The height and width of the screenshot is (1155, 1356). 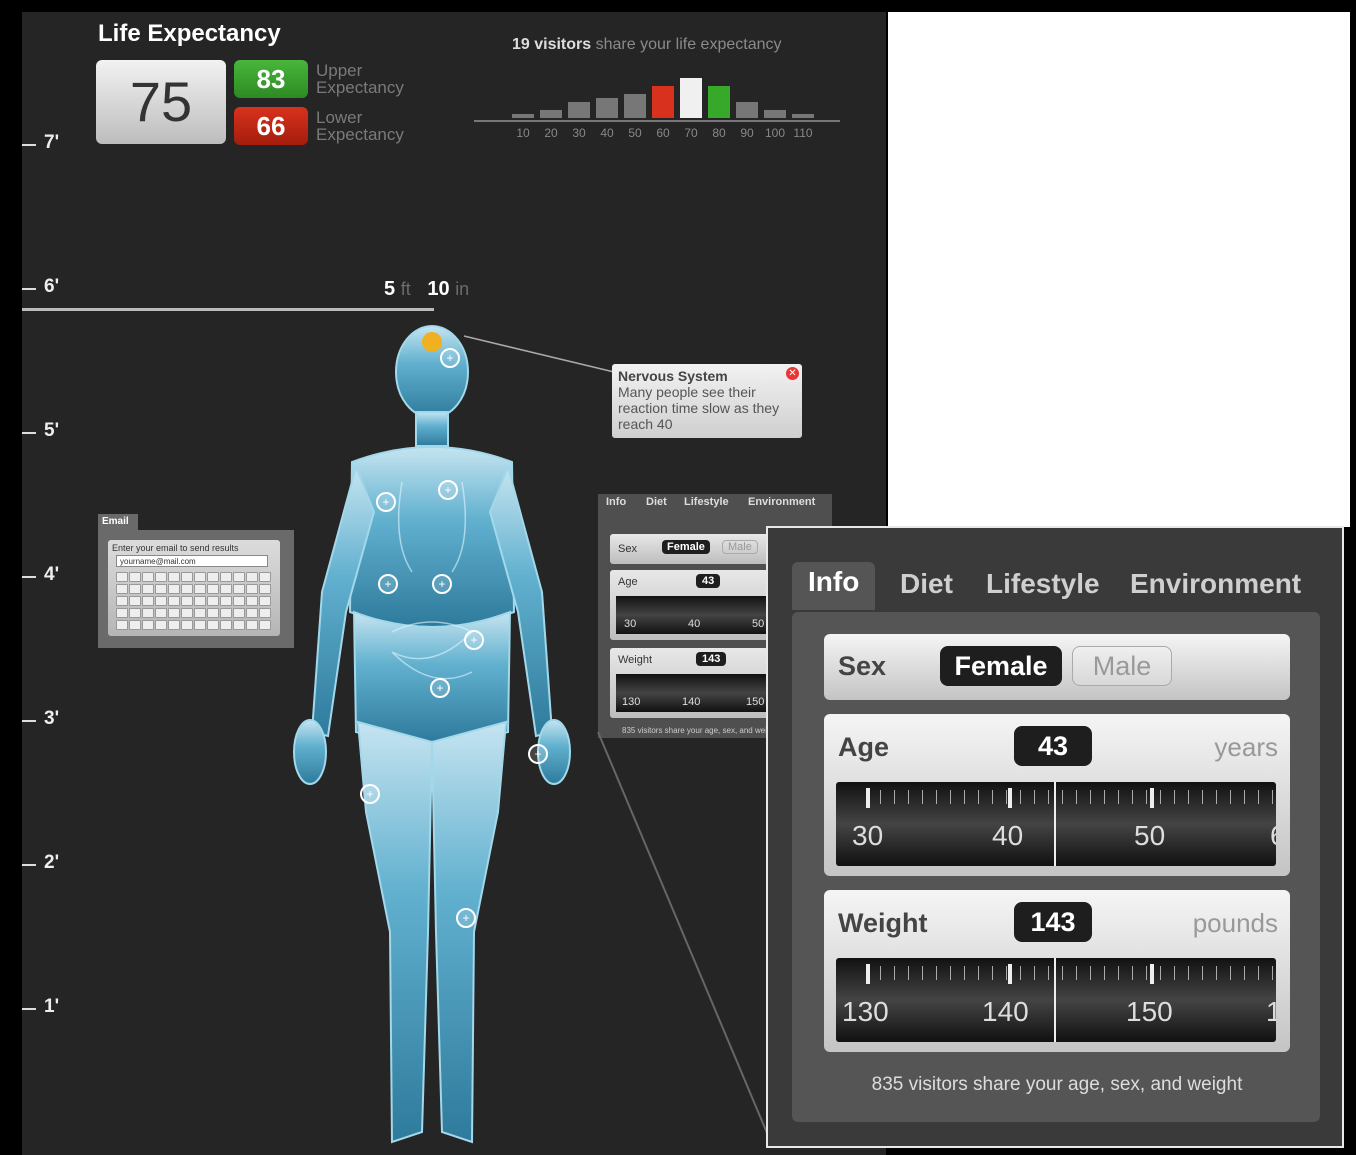 I want to click on ruler-label: 2', so click(x=52, y=862).